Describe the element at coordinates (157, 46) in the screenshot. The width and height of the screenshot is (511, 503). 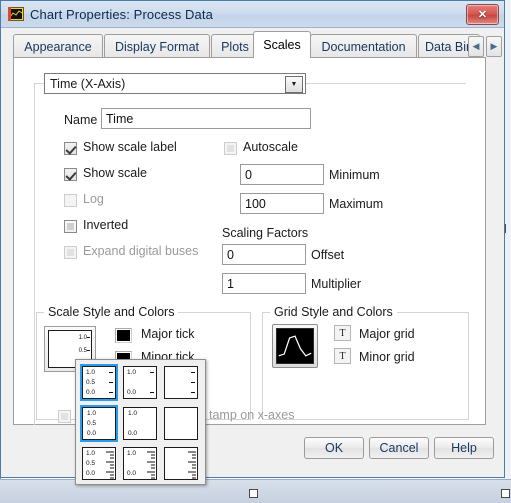
I see `tab-display-format: Display Format` at that location.